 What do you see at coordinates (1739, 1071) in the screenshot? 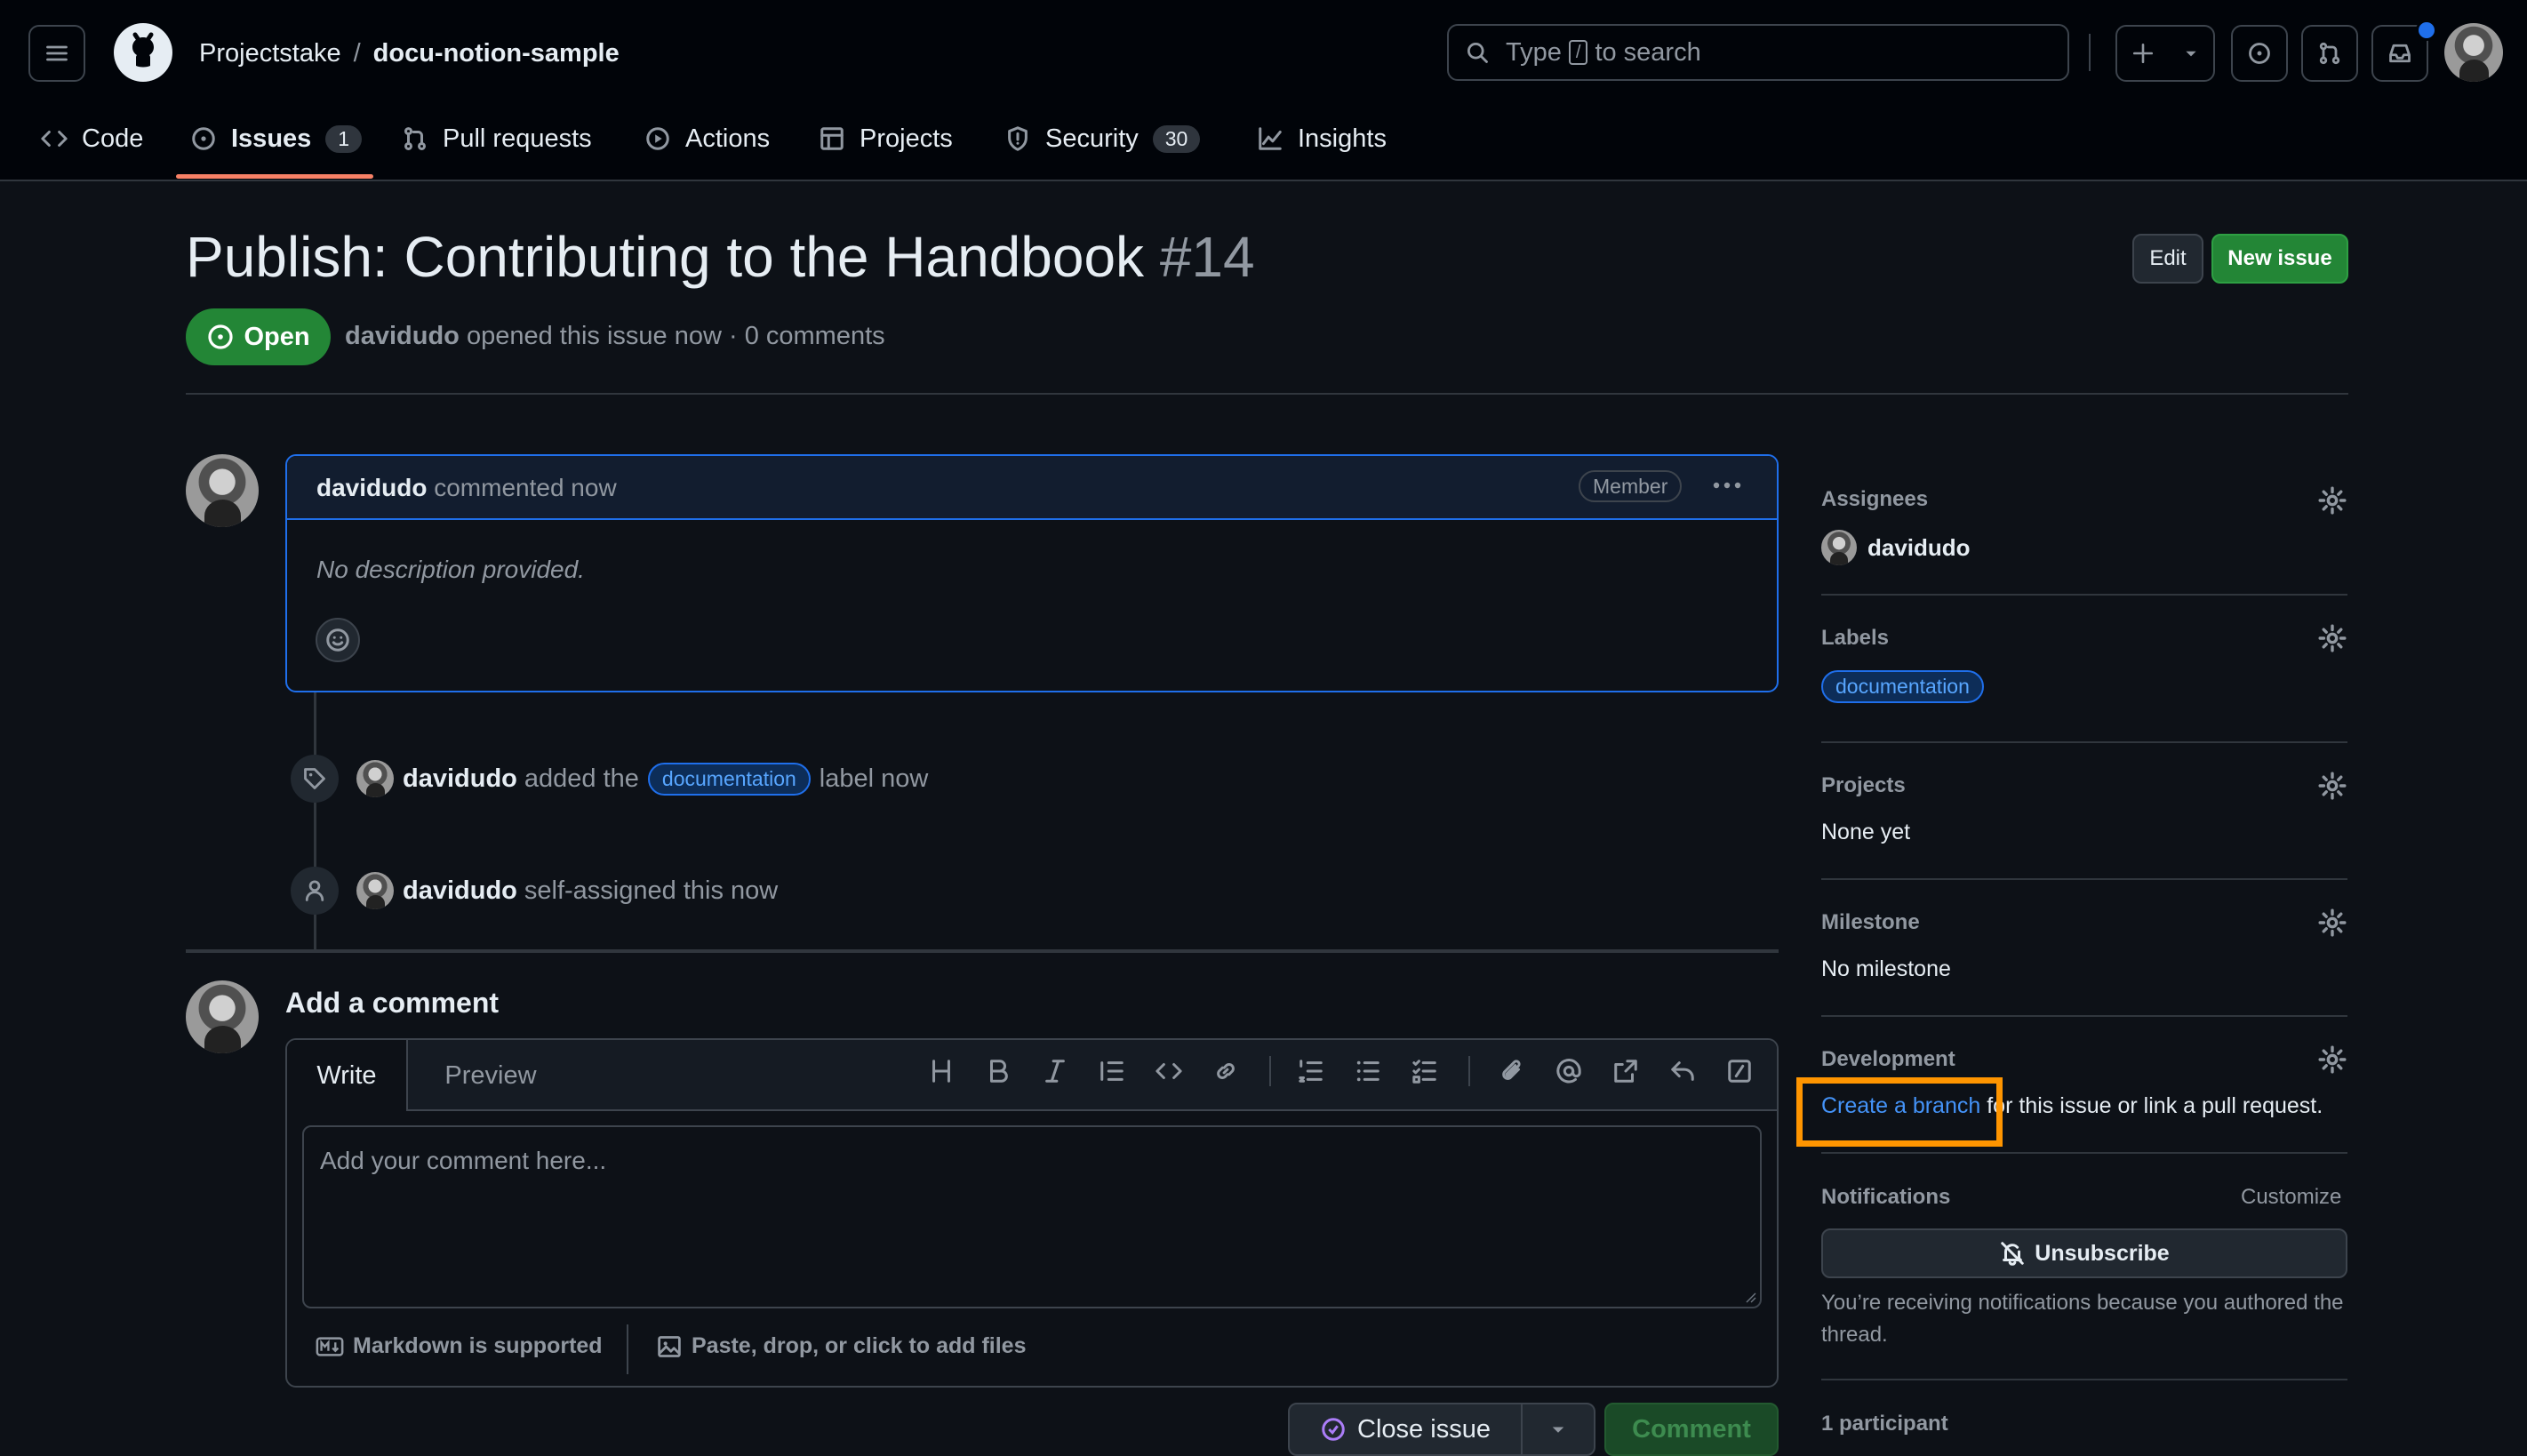
I see `slash-command-icon` at bounding box center [1739, 1071].